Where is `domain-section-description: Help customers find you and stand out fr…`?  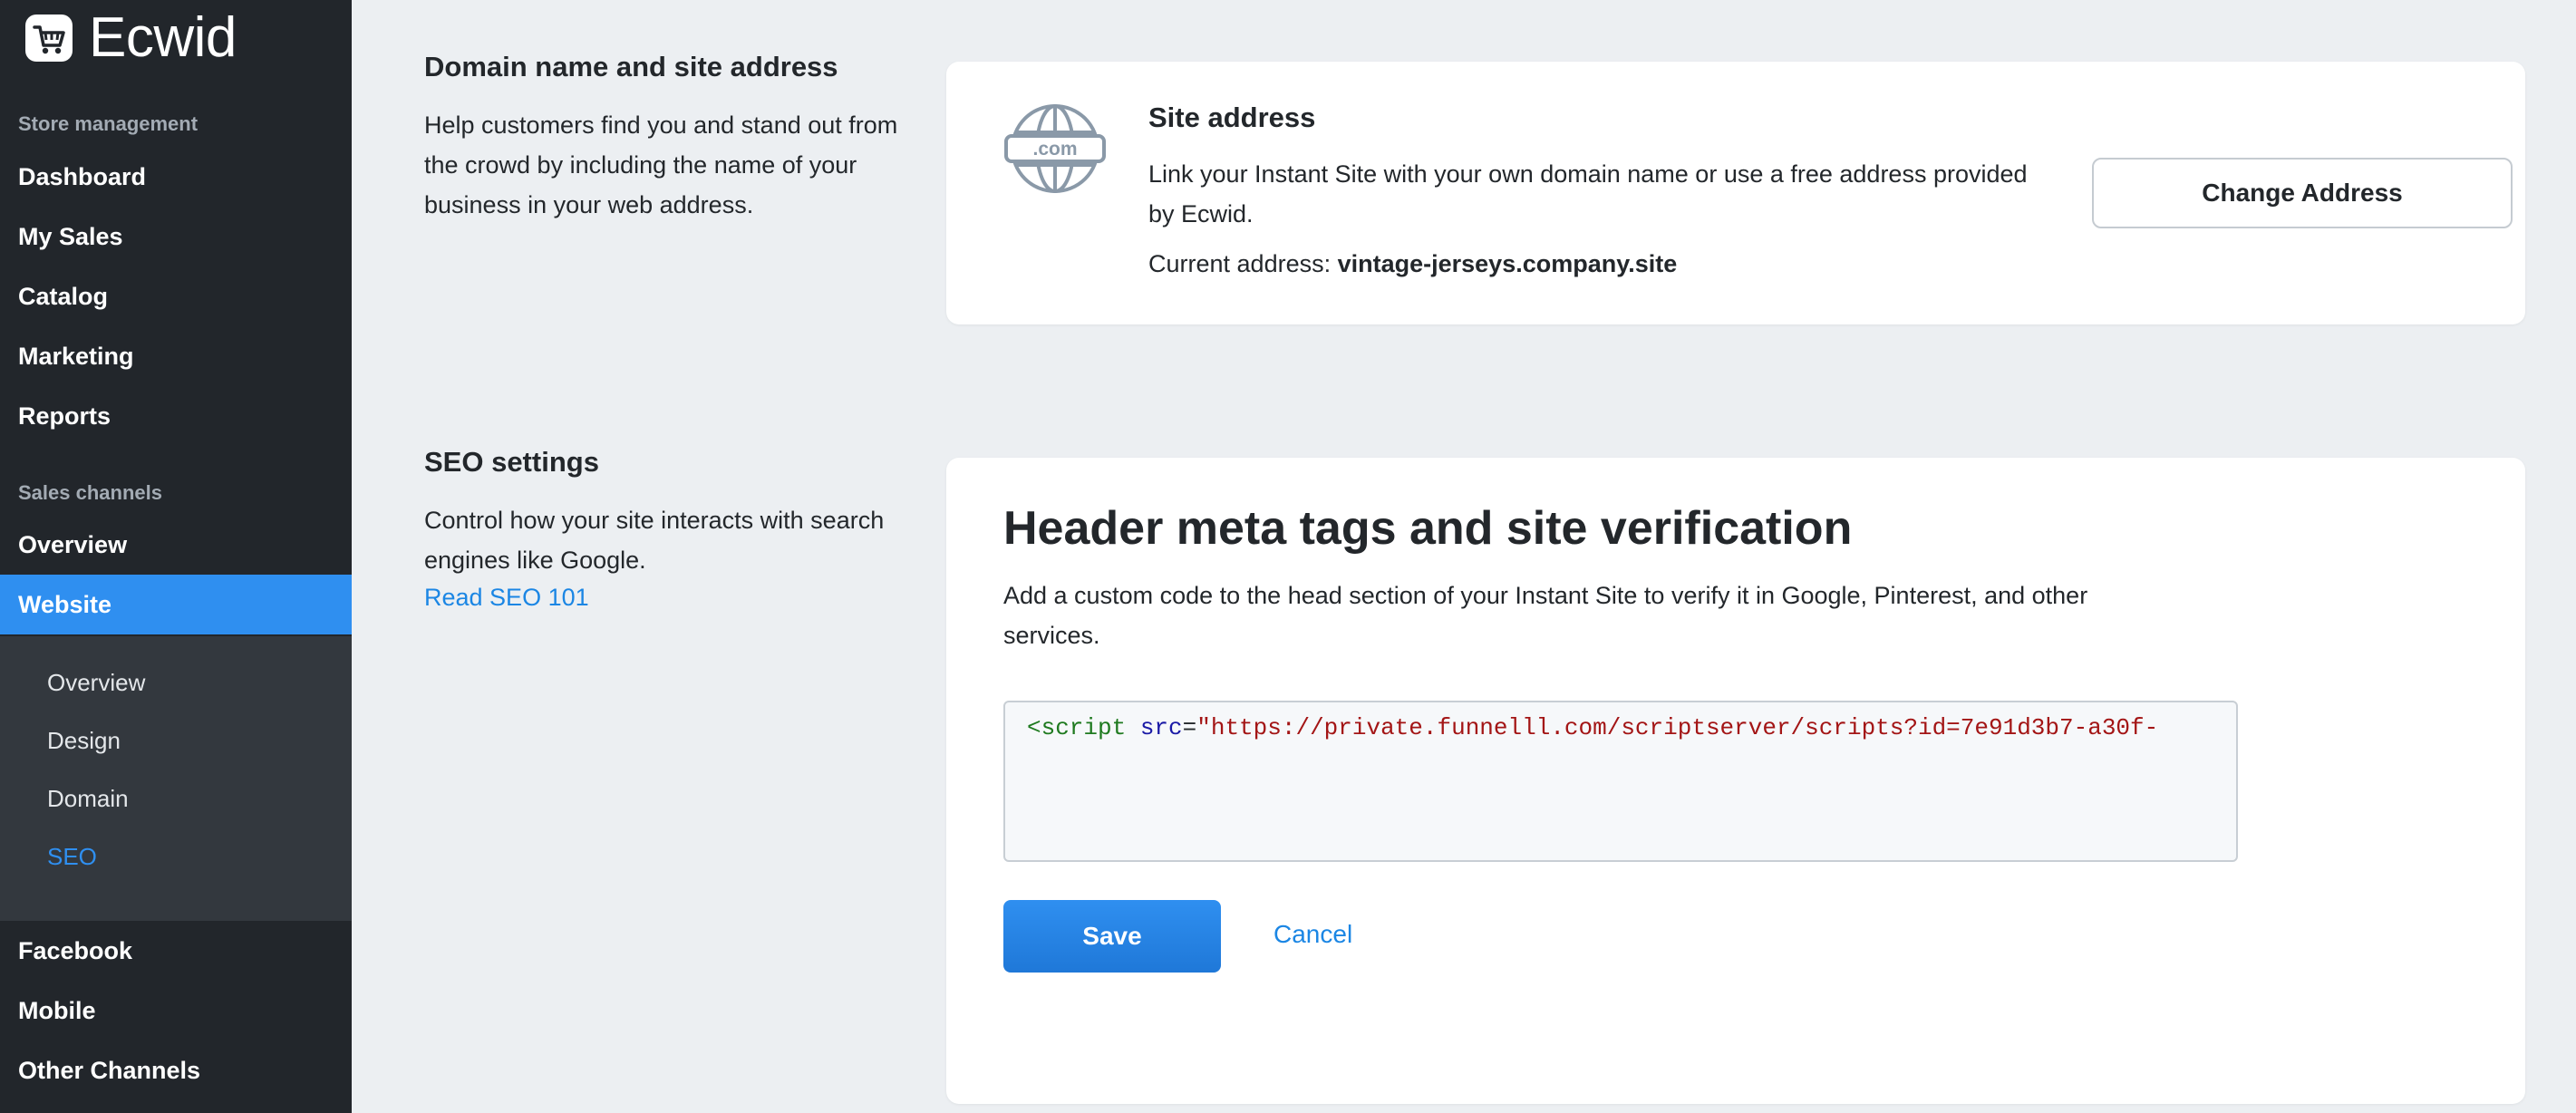 domain-section-description: Help customers find you and stand out fr… is located at coordinates (661, 164).